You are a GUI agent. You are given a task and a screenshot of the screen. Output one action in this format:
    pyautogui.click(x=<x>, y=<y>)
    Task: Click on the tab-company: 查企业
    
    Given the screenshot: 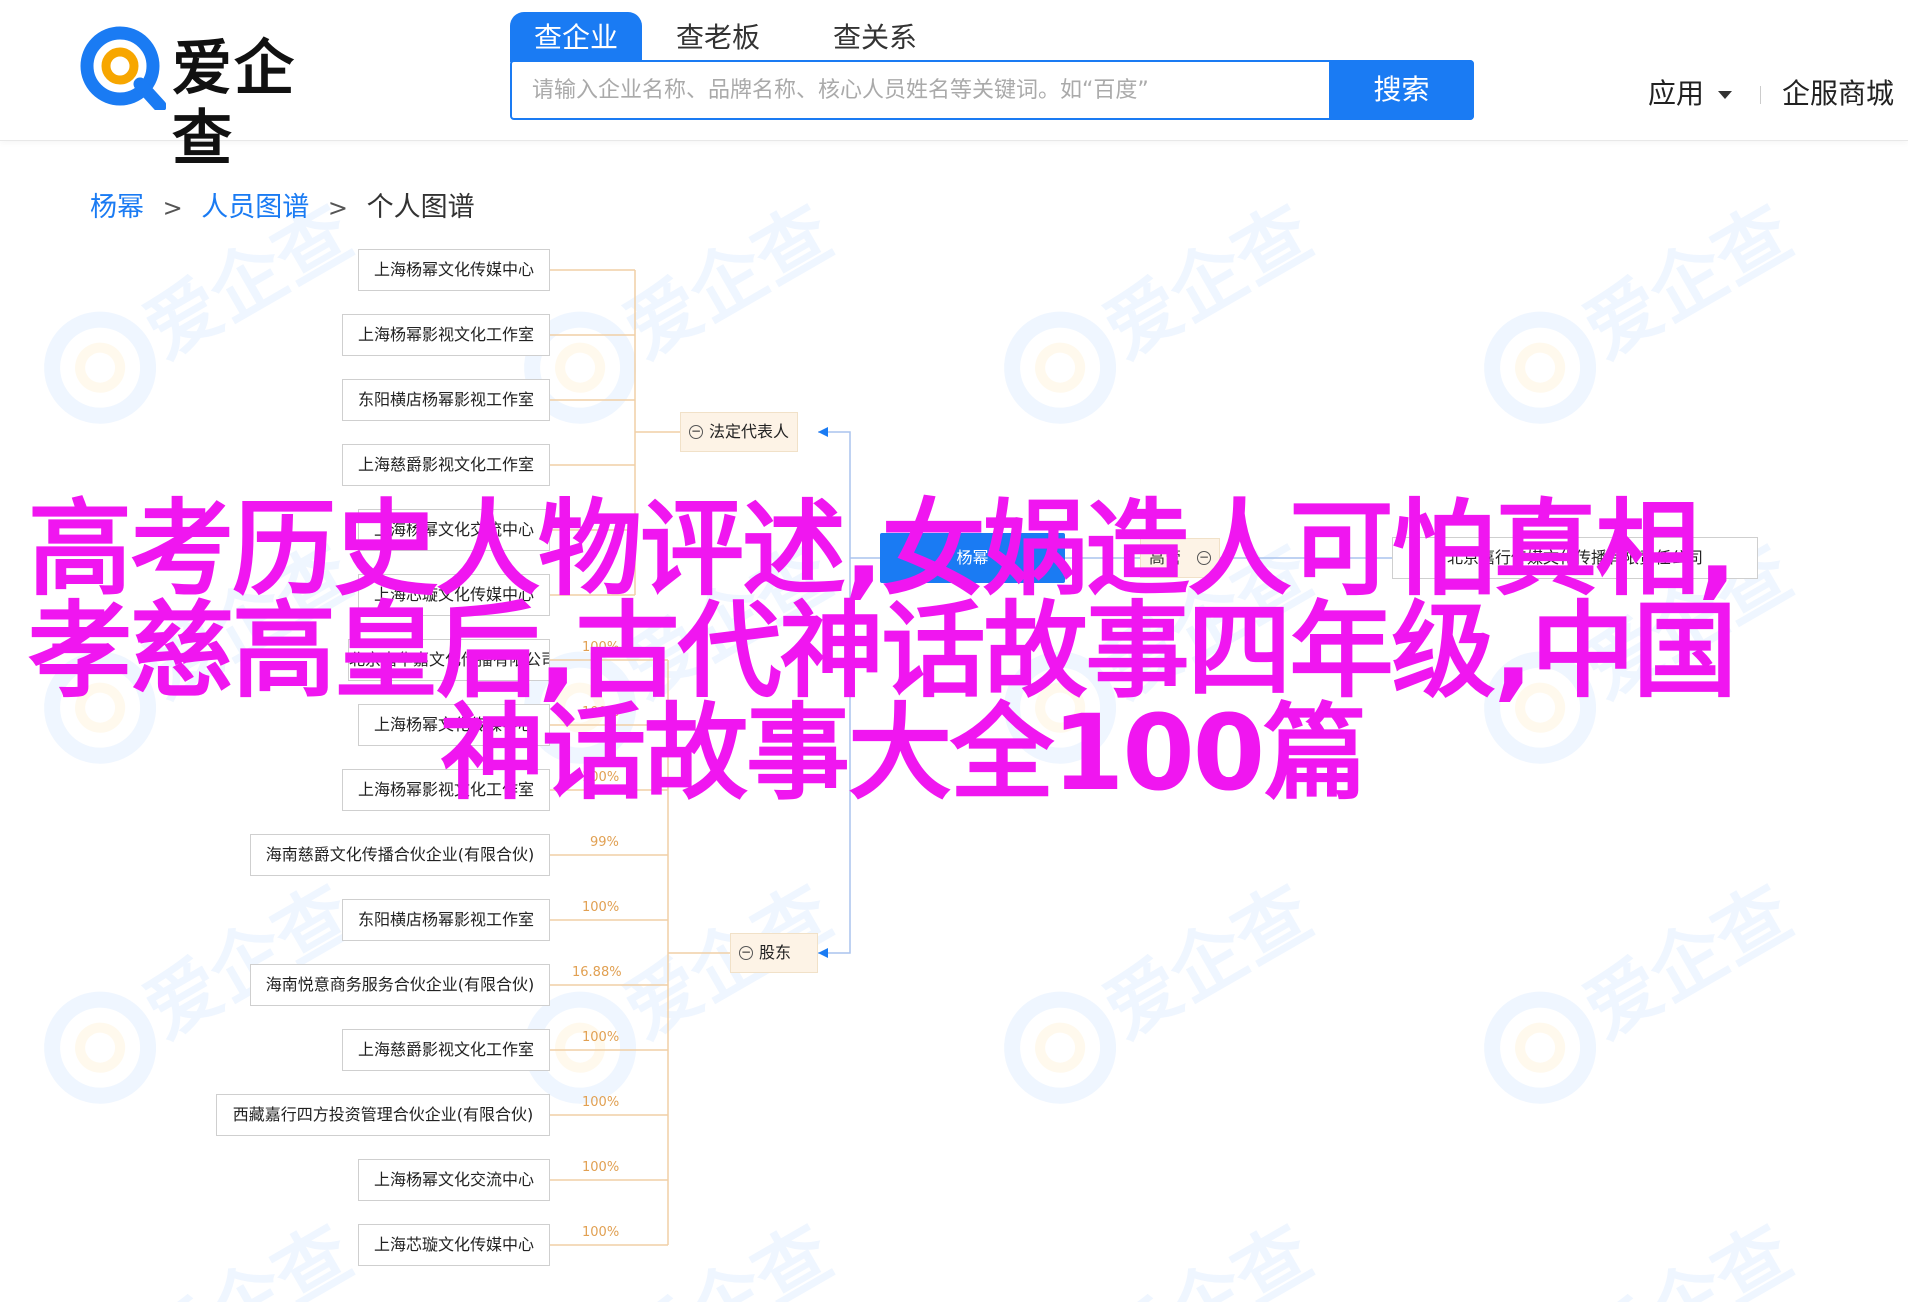 What is the action you would take?
    pyautogui.click(x=576, y=37)
    